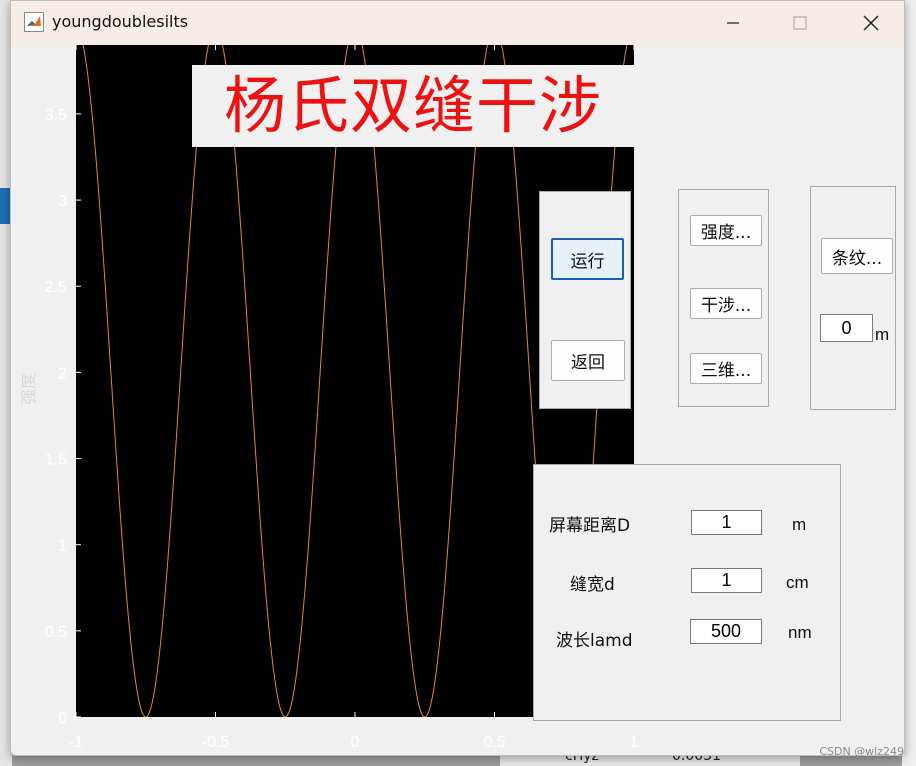  What do you see at coordinates (687, 592) in the screenshot?
I see `parameter-panel: 屏幕距离D 1 m 缝宽d 1 cm 波长lamd 500 nm` at bounding box center [687, 592].